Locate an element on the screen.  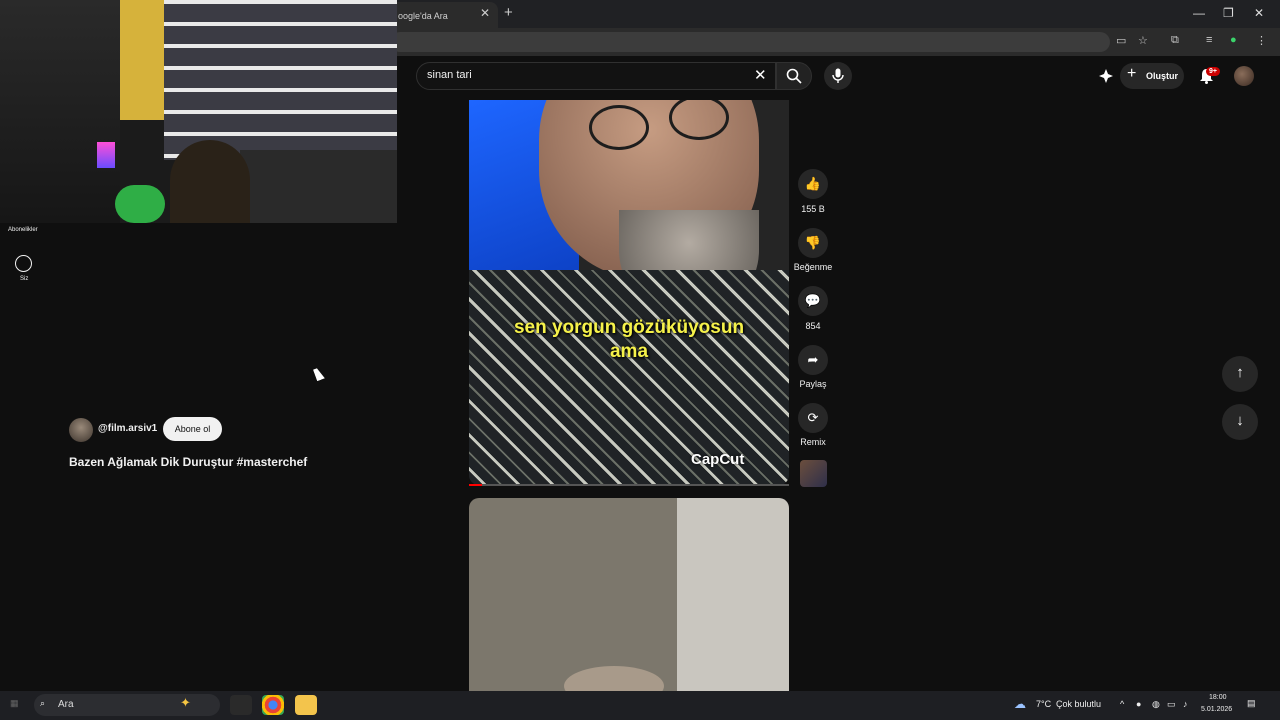
video-glasses-left is located at coordinates (619, 127).